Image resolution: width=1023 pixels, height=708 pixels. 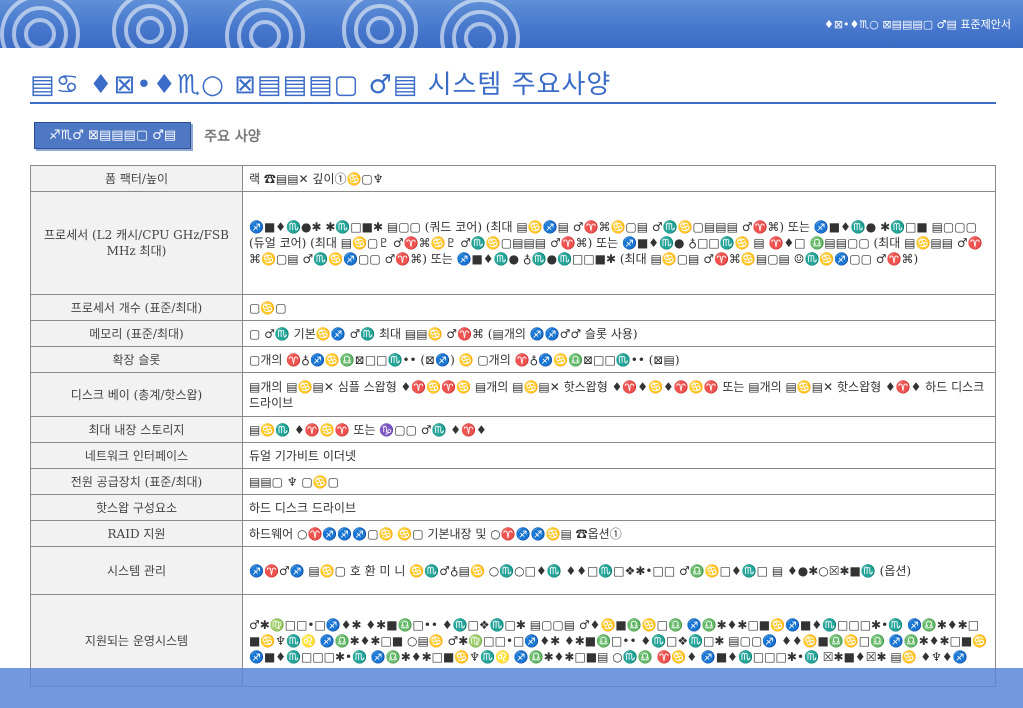 What do you see at coordinates (136, 455) in the screenshot?
I see `spec-key: 네트워크 인터페이스` at bounding box center [136, 455].